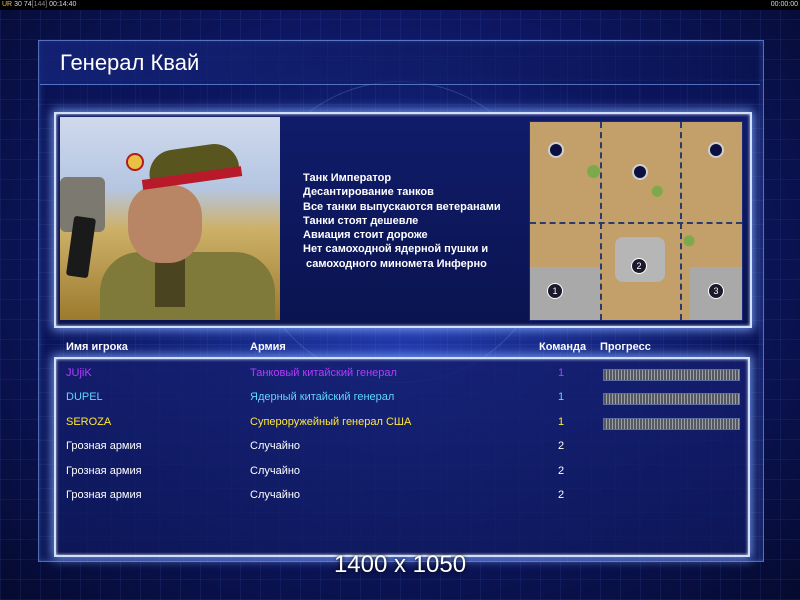 The height and width of the screenshot is (600, 800). Describe the element at coordinates (27, 4) in the screenshot. I see `stats-value-b: 74` at that location.